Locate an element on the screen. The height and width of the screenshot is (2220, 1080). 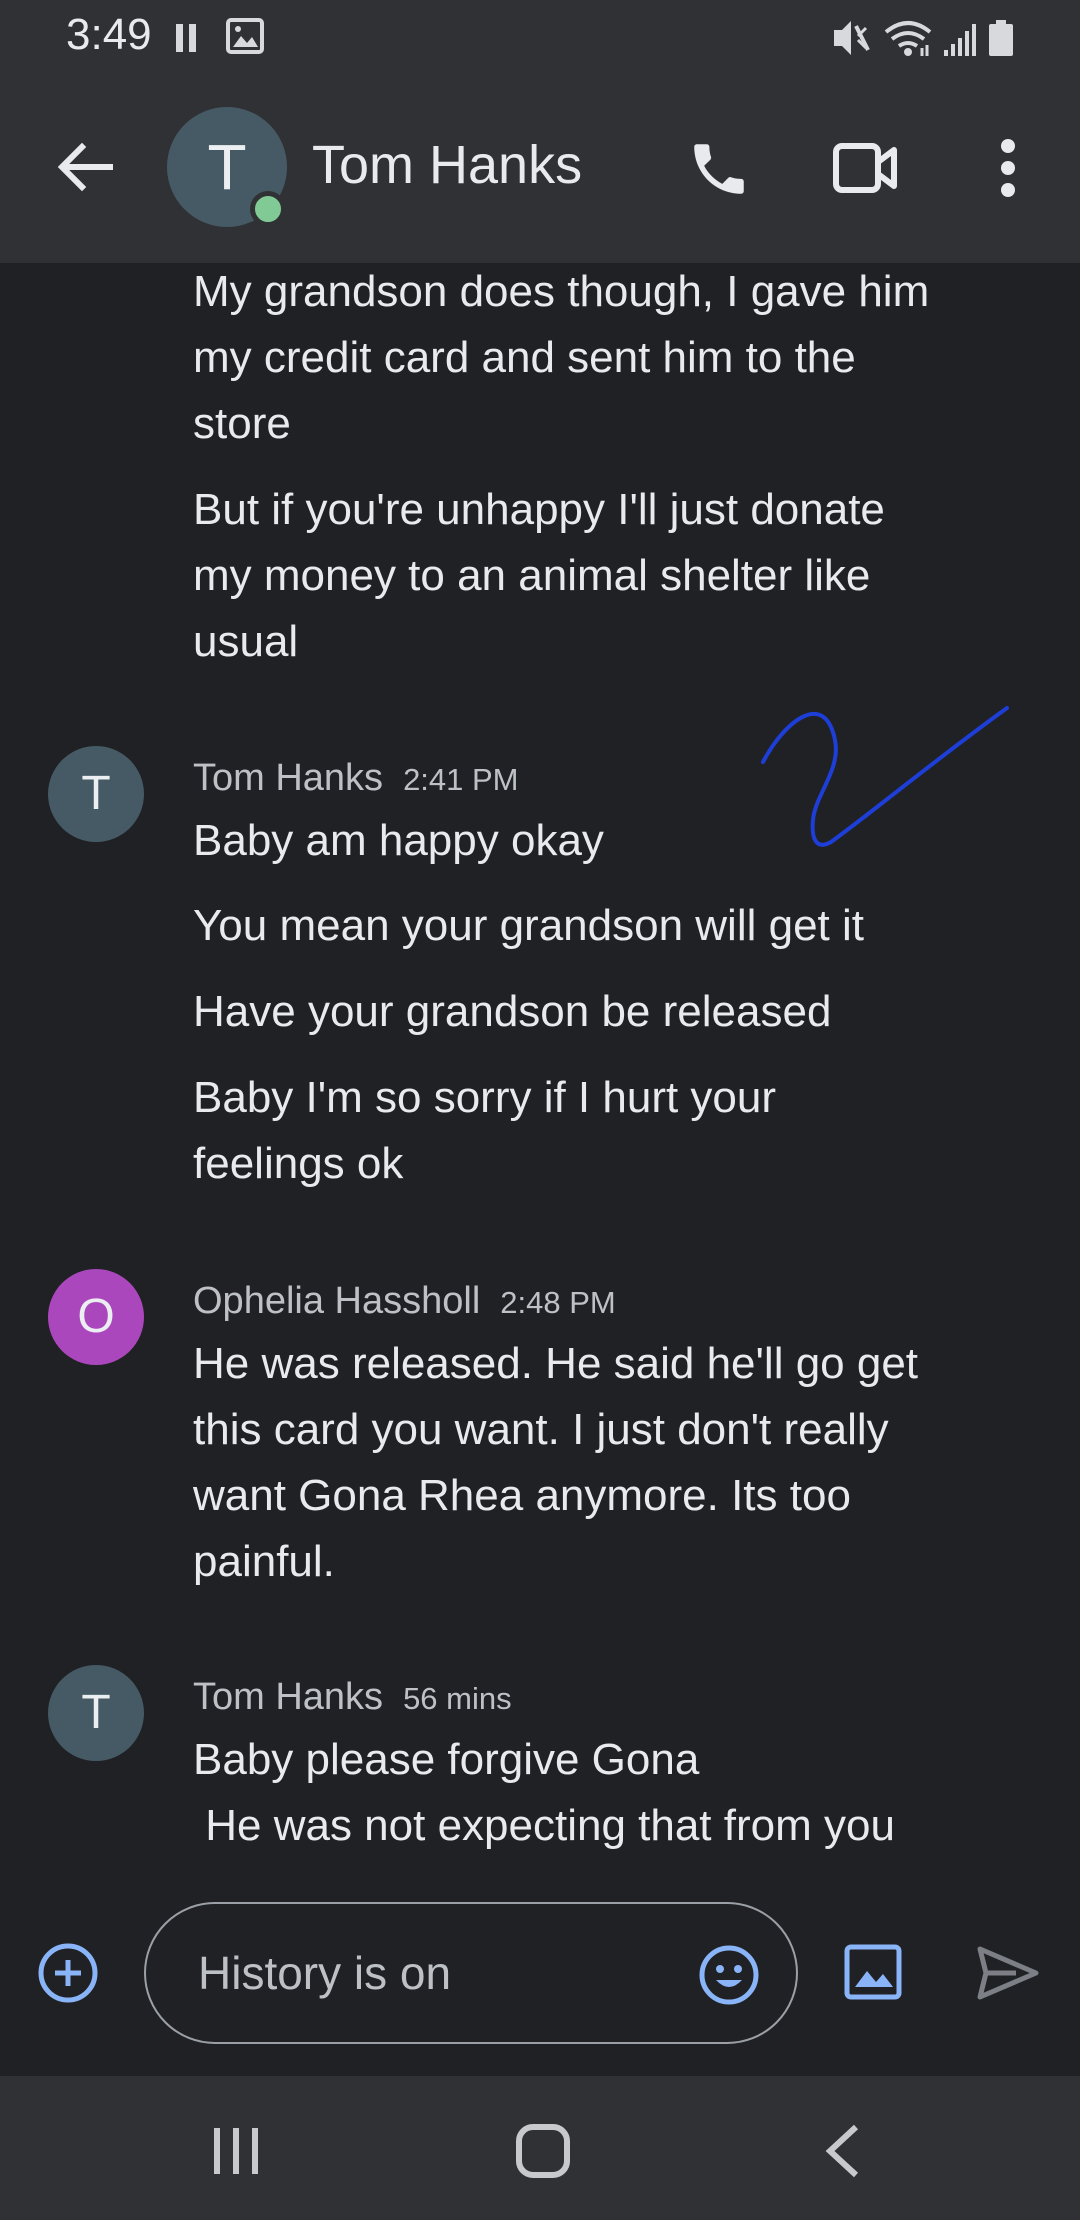
online-status-indicator is located at coordinates (268, 209).